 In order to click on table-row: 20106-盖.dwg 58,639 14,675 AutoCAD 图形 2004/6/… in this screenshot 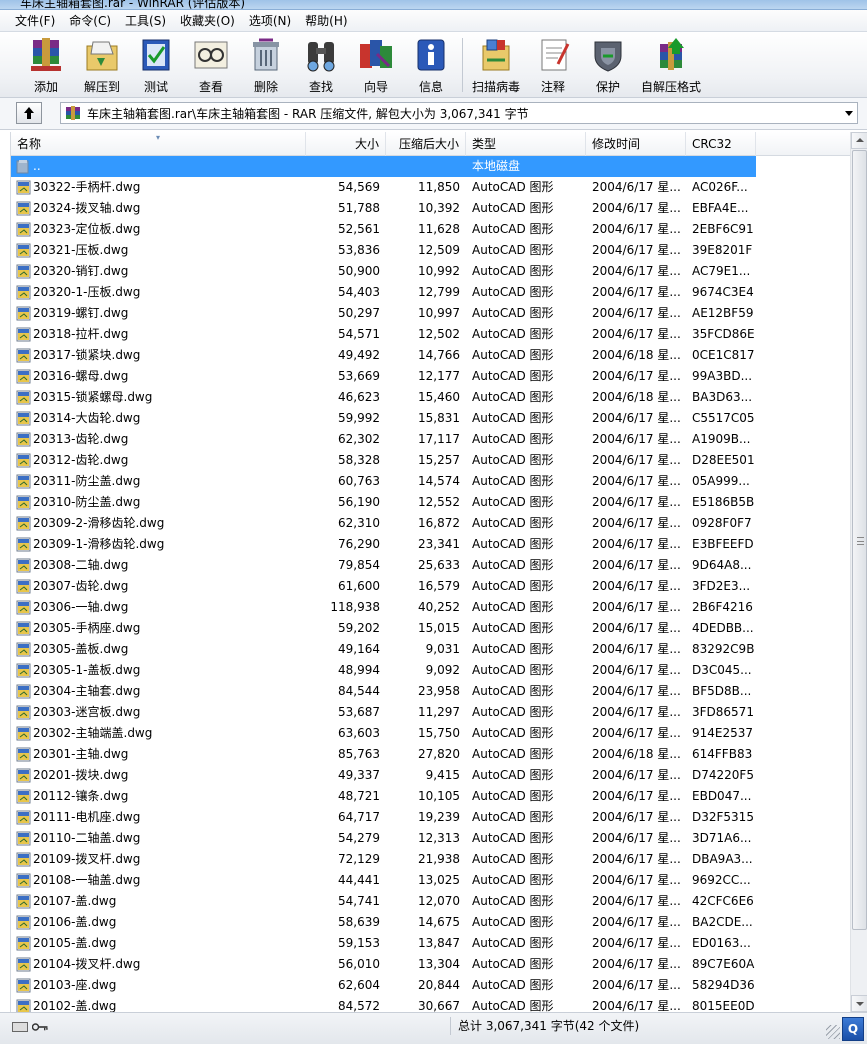, I will do `click(430, 922)`.